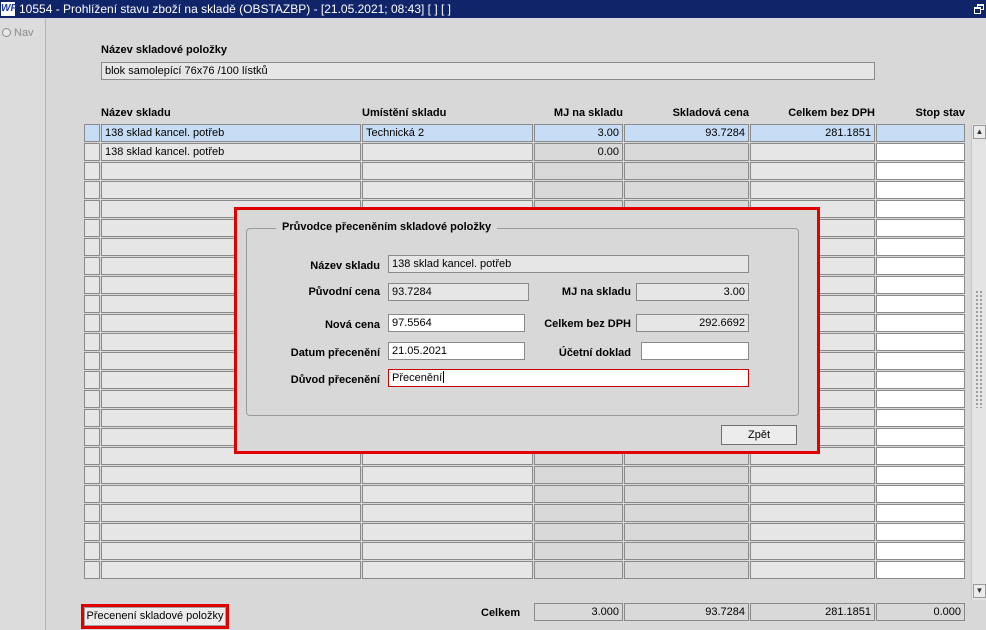  What do you see at coordinates (759, 435) in the screenshot?
I see `back-button: Zpět` at bounding box center [759, 435].